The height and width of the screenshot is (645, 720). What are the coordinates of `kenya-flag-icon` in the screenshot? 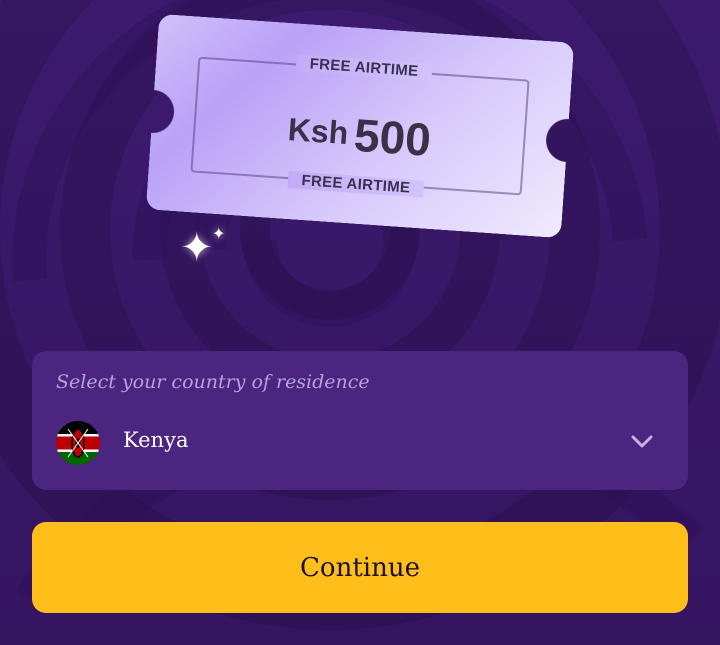 It's located at (78, 443).